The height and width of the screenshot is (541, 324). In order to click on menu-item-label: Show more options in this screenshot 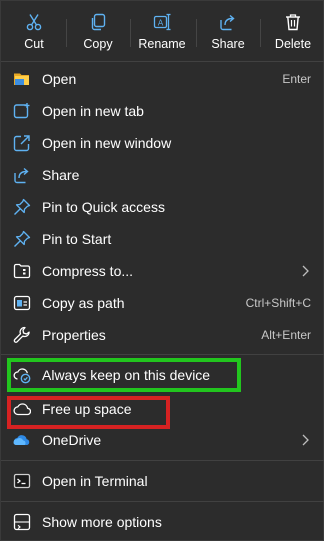, I will do `click(102, 522)`.